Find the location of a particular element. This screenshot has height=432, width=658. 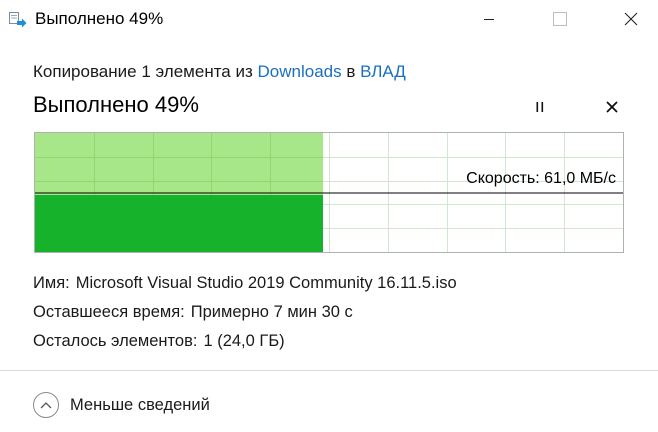

pause-button is located at coordinates (540, 107).